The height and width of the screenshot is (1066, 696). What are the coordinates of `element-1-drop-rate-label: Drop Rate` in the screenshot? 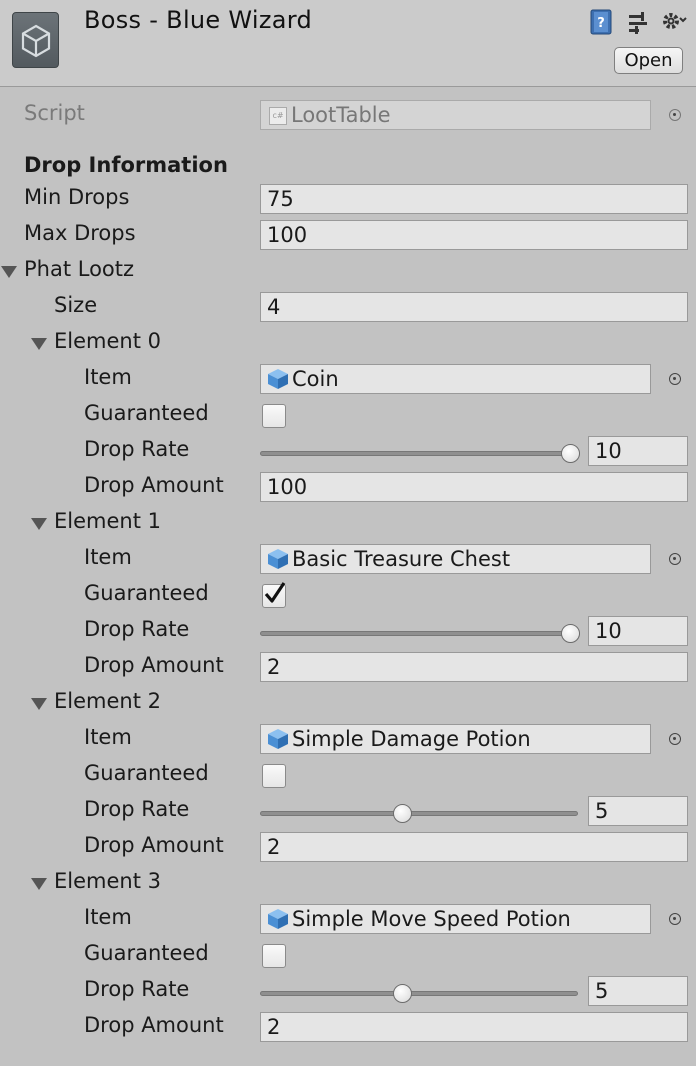 It's located at (137, 629).